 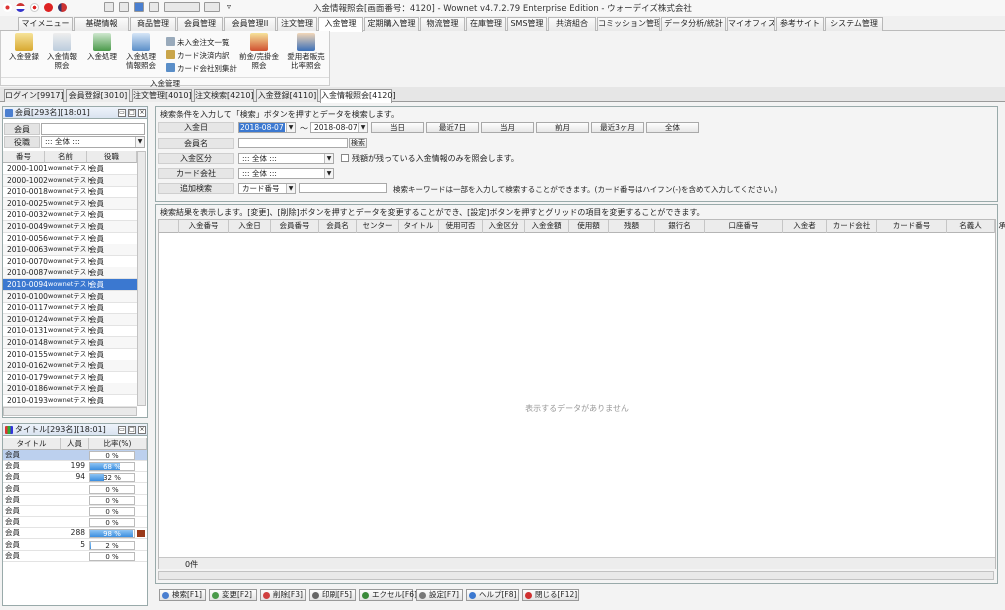 What do you see at coordinates (562, 127) in the screenshot?
I see `quick-last-month-button: 前月` at bounding box center [562, 127].